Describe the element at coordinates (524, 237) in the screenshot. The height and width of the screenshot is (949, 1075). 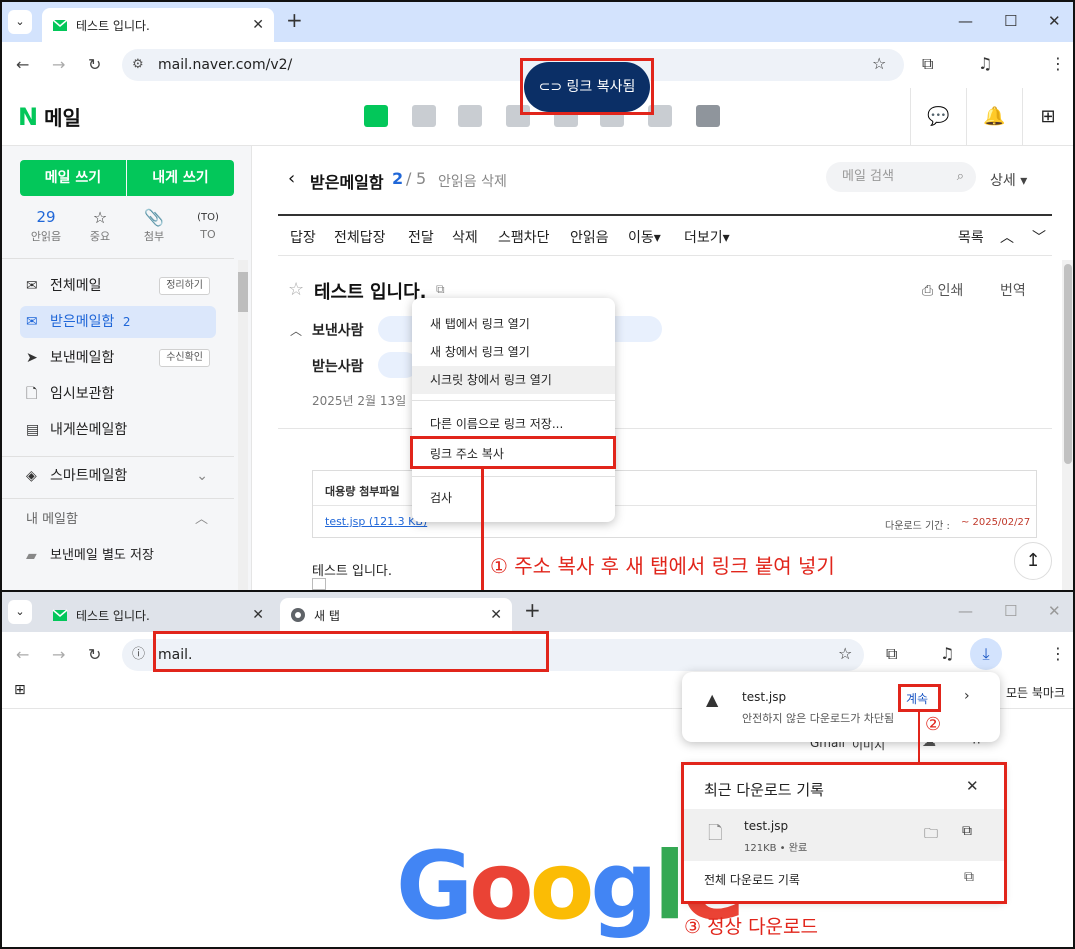
I see `spam-block-button: 스팸차단` at that location.